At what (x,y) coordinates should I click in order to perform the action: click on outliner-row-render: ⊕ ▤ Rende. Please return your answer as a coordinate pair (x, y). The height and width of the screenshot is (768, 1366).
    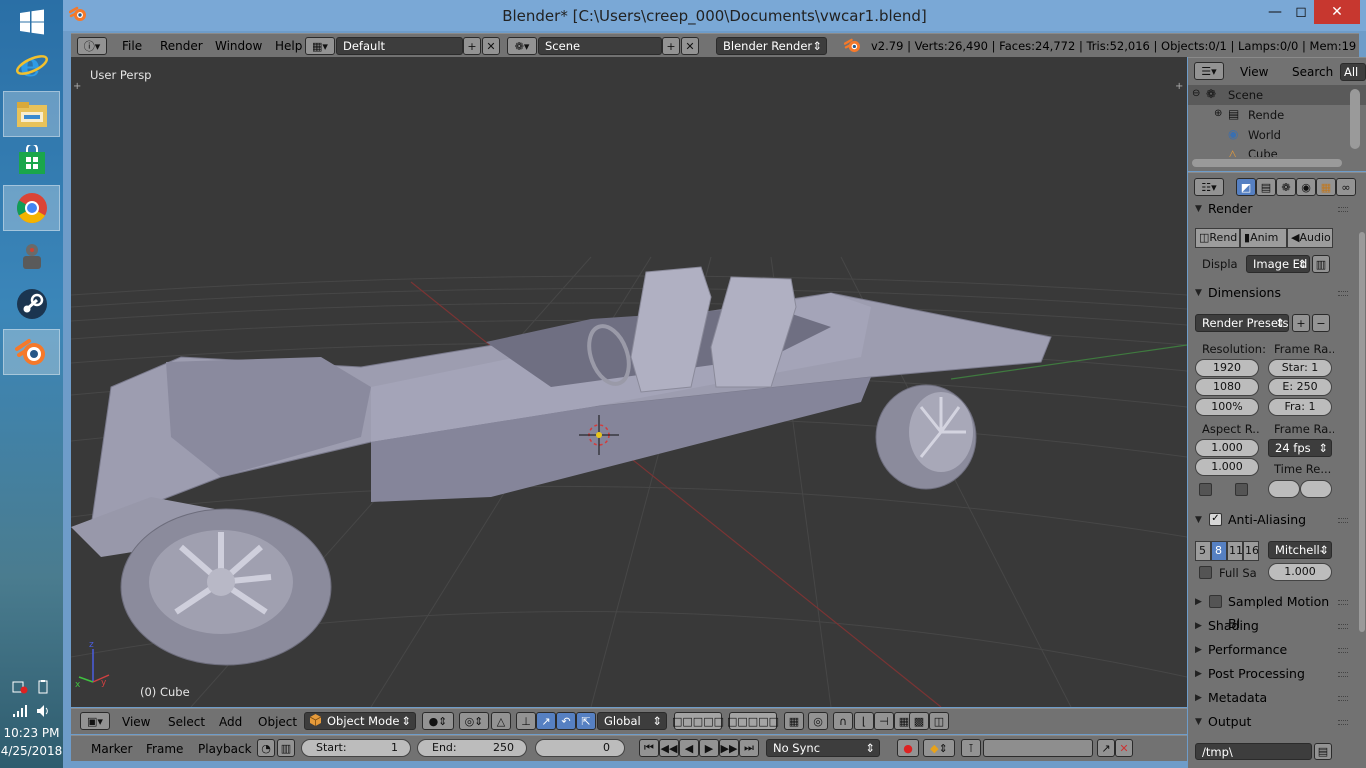
    Looking at the image, I should click on (1277, 115).